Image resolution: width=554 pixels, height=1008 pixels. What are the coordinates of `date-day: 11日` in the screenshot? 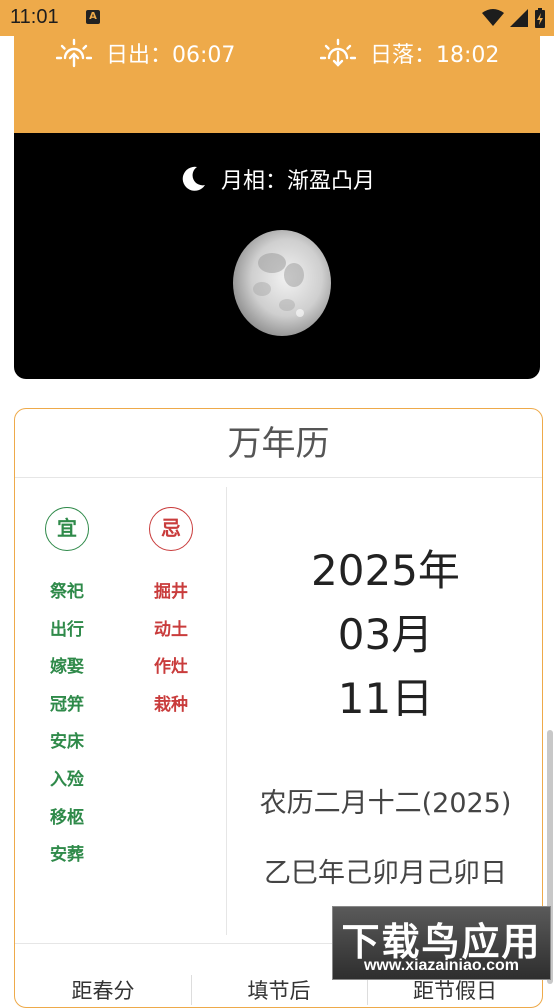 It's located at (385, 698).